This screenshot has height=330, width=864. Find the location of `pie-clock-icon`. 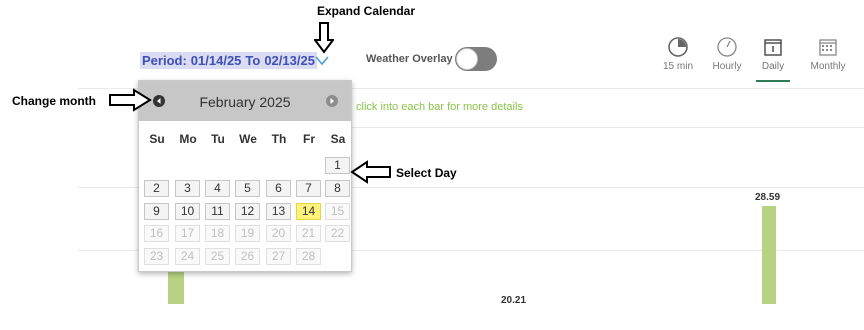

pie-clock-icon is located at coordinates (678, 47).